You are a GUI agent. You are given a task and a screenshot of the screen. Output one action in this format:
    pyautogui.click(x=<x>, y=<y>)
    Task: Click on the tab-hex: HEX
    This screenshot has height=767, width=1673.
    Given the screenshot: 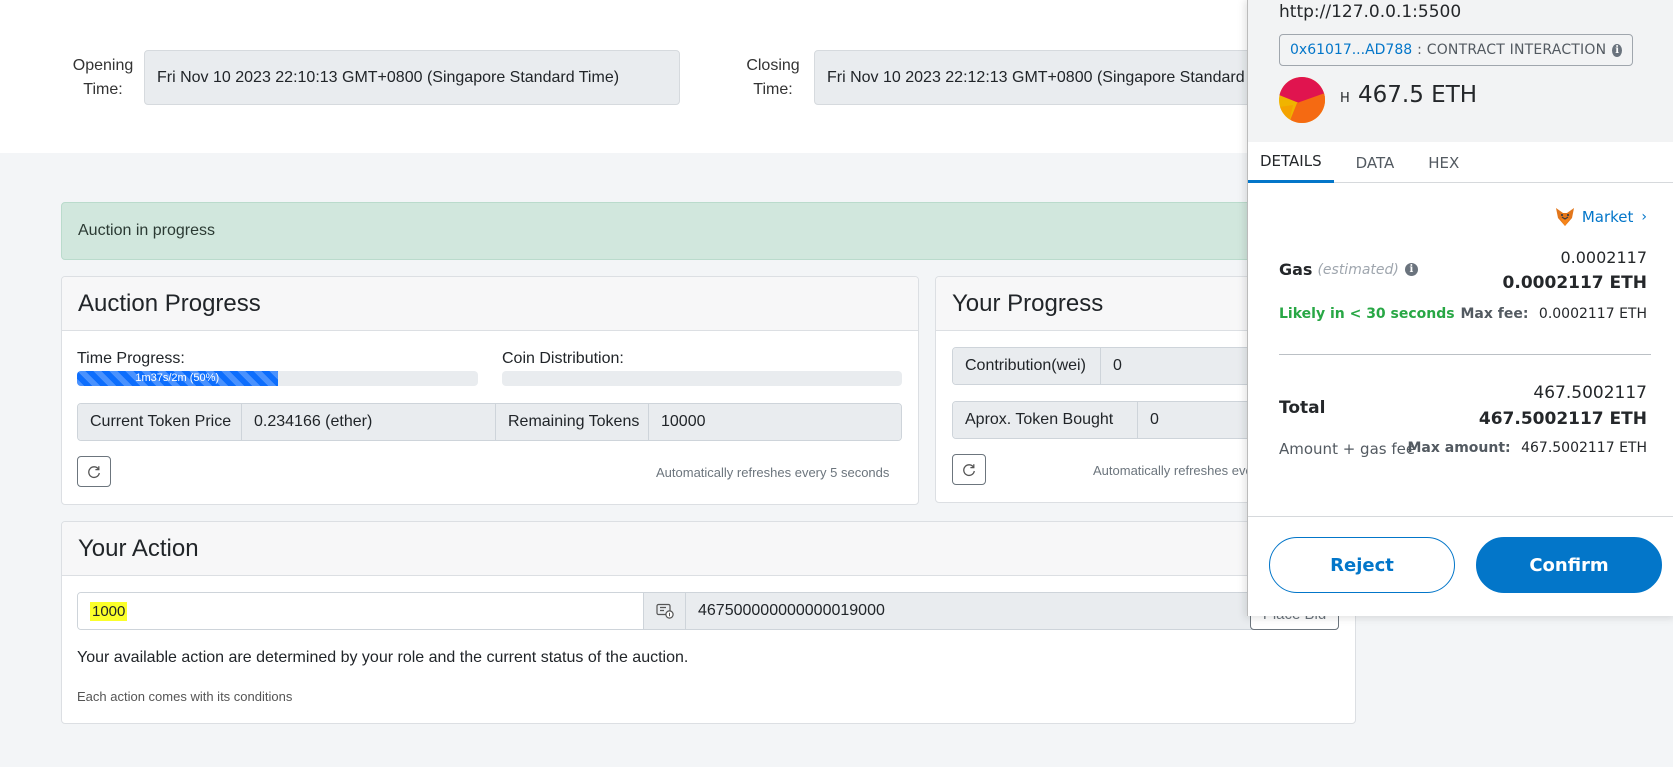 What is the action you would take?
    pyautogui.click(x=1443, y=162)
    